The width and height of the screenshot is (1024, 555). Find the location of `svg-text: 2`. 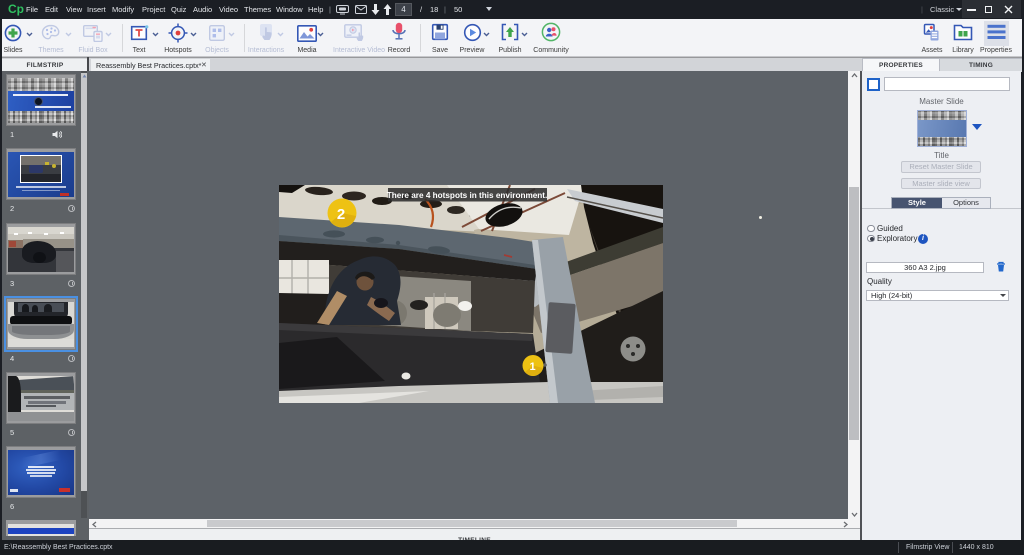

svg-text: 2 is located at coordinates (341, 214).